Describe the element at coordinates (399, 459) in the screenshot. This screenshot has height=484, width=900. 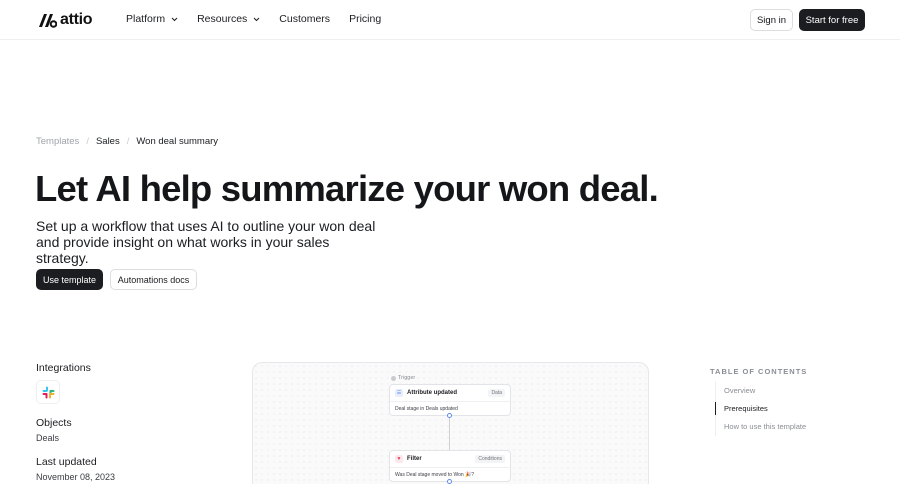
I see `filter-icon: ▼` at that location.